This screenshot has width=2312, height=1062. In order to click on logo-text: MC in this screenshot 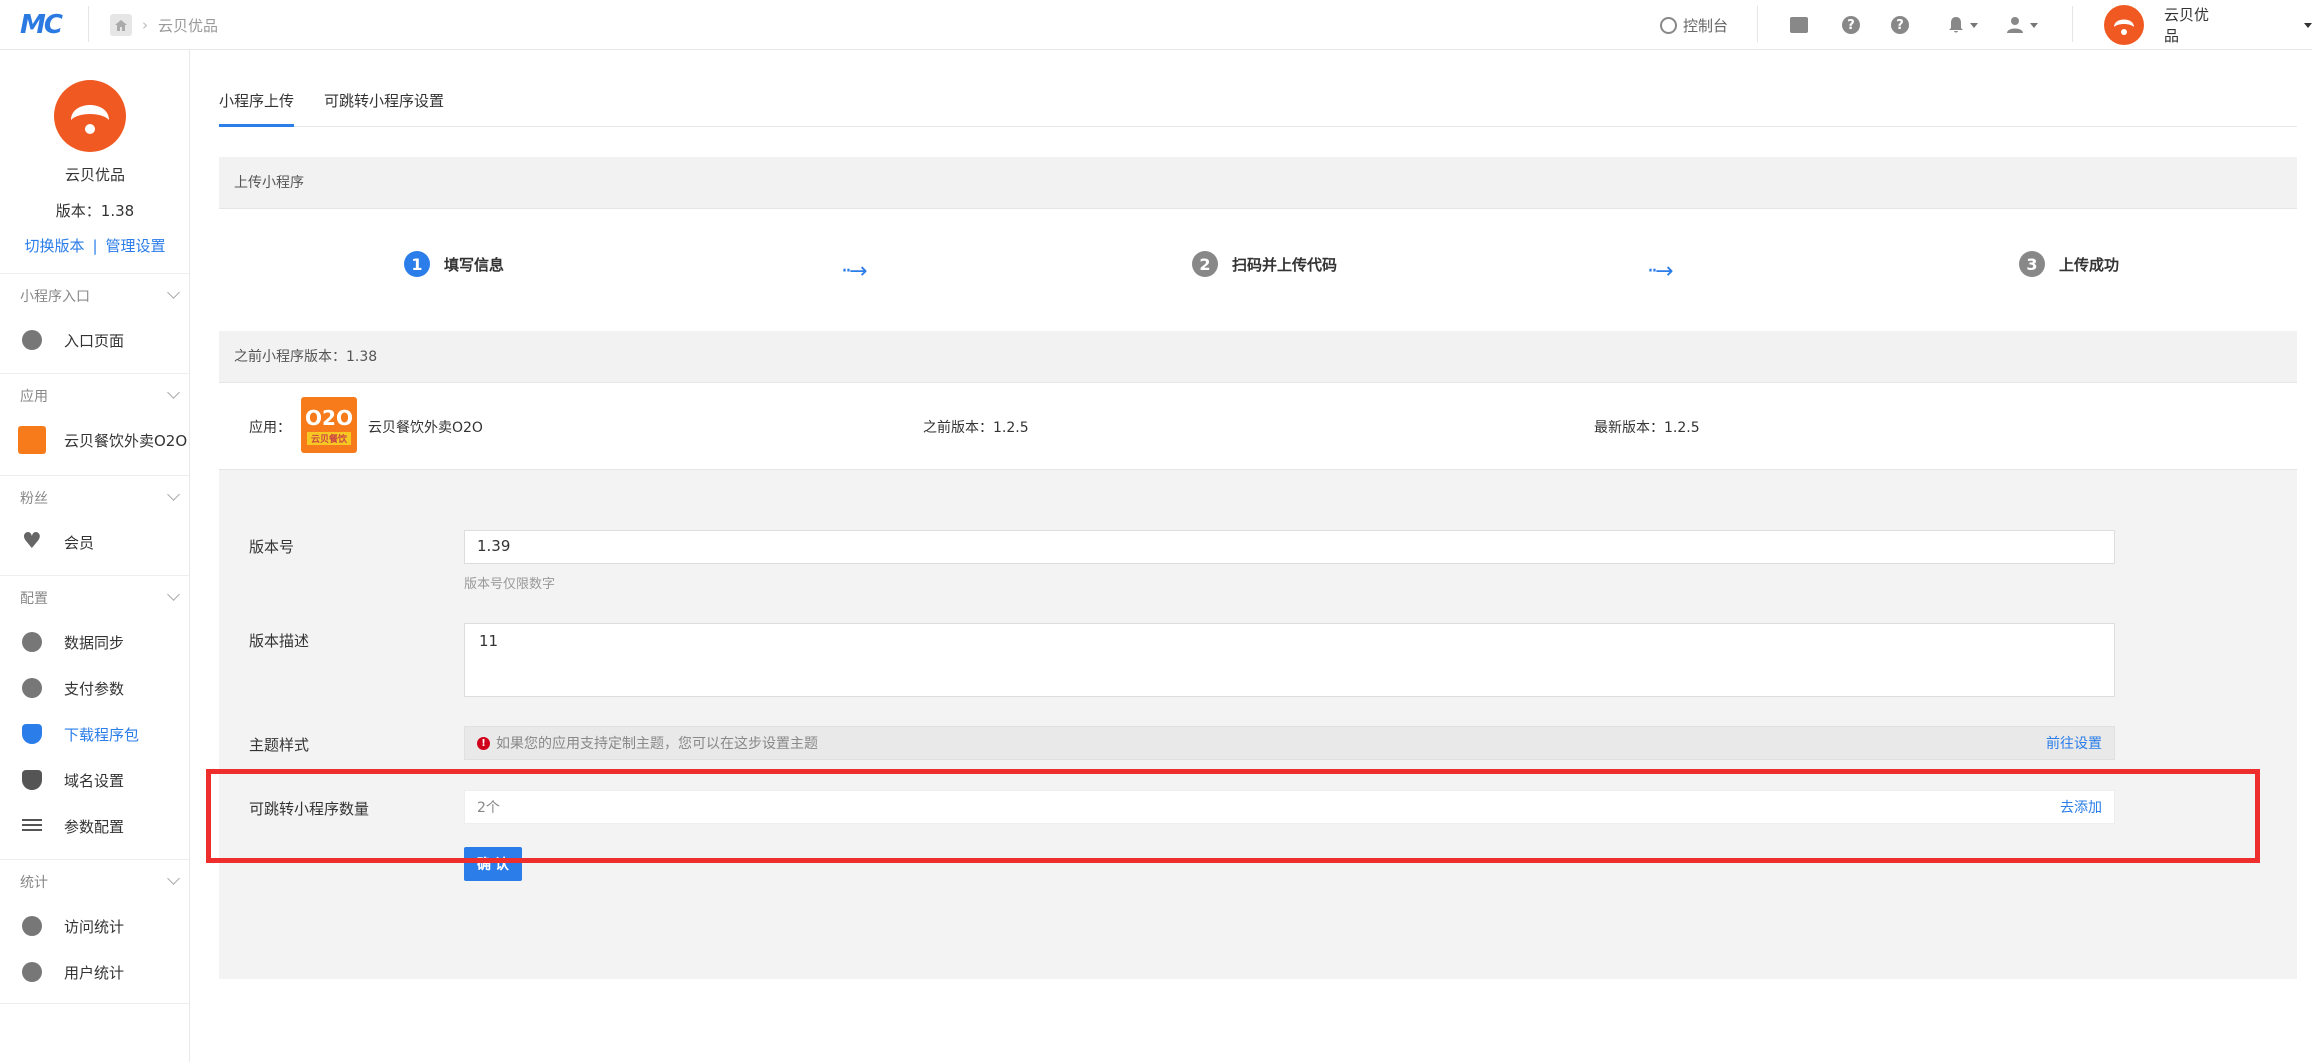, I will do `click(41, 25)`.